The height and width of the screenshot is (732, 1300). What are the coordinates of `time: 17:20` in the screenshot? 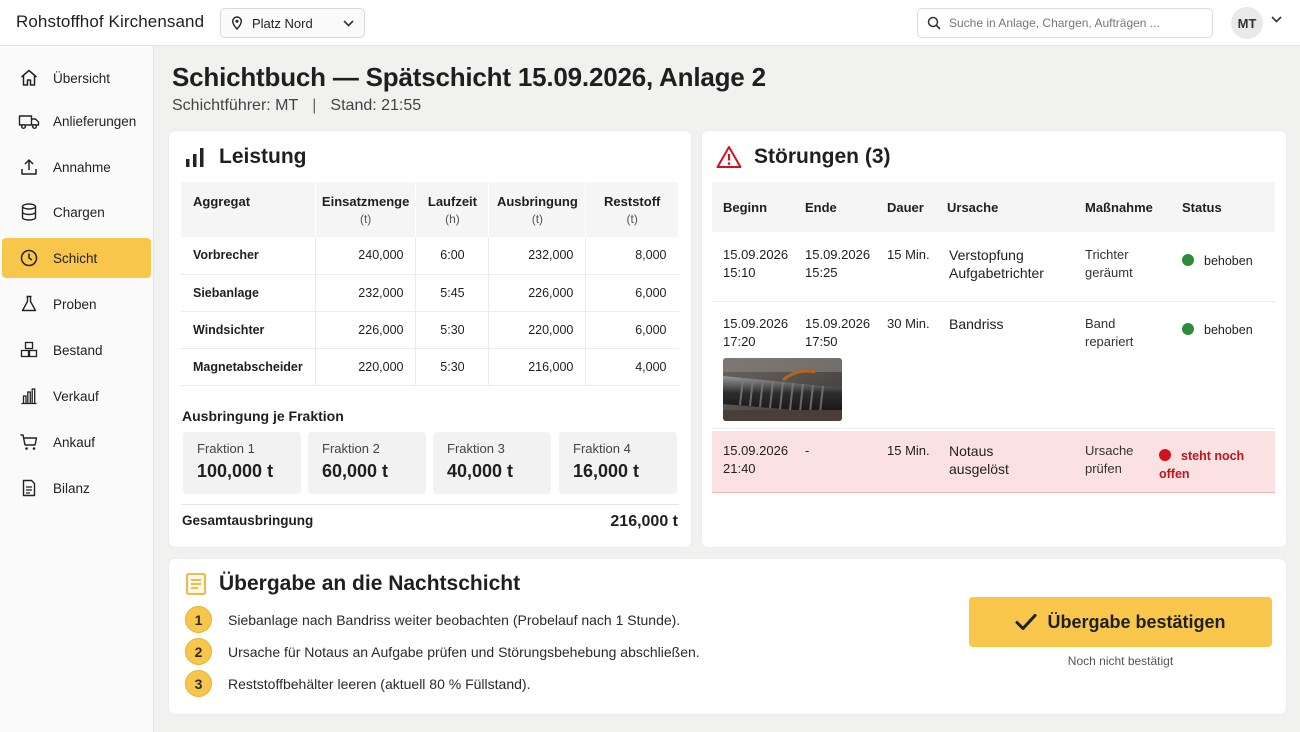 It's located at (739, 341).